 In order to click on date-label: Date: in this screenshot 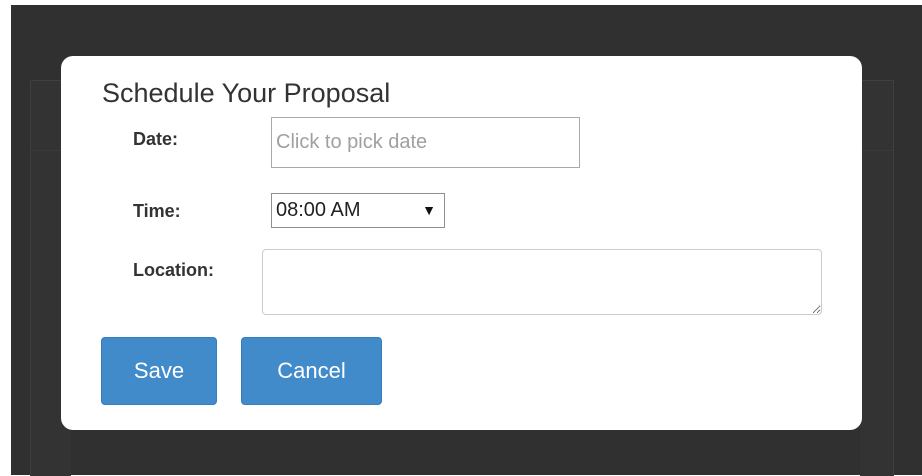, I will do `click(156, 139)`.